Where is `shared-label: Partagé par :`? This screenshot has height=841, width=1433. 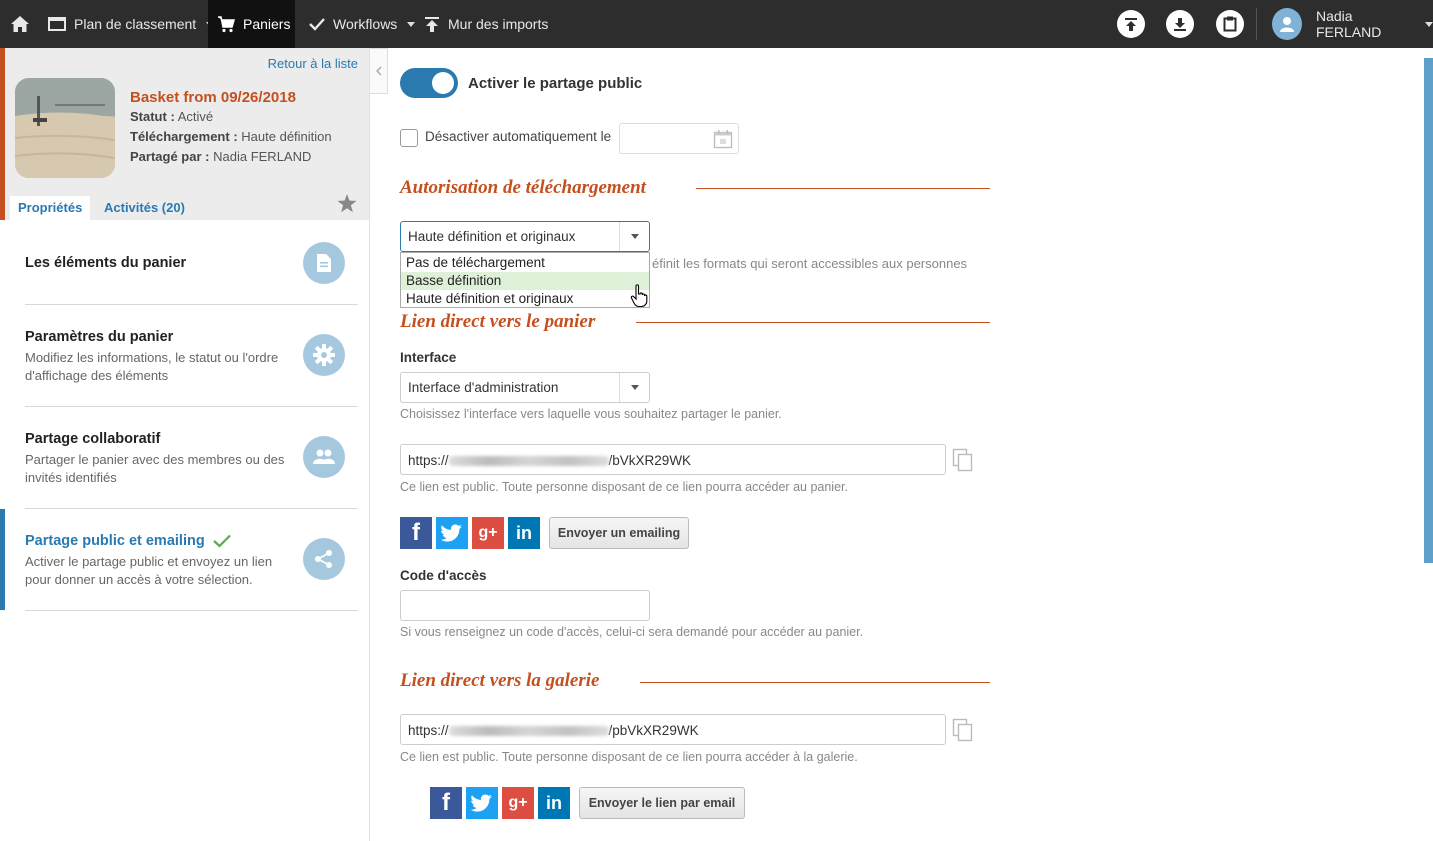 shared-label: Partagé par : is located at coordinates (170, 156).